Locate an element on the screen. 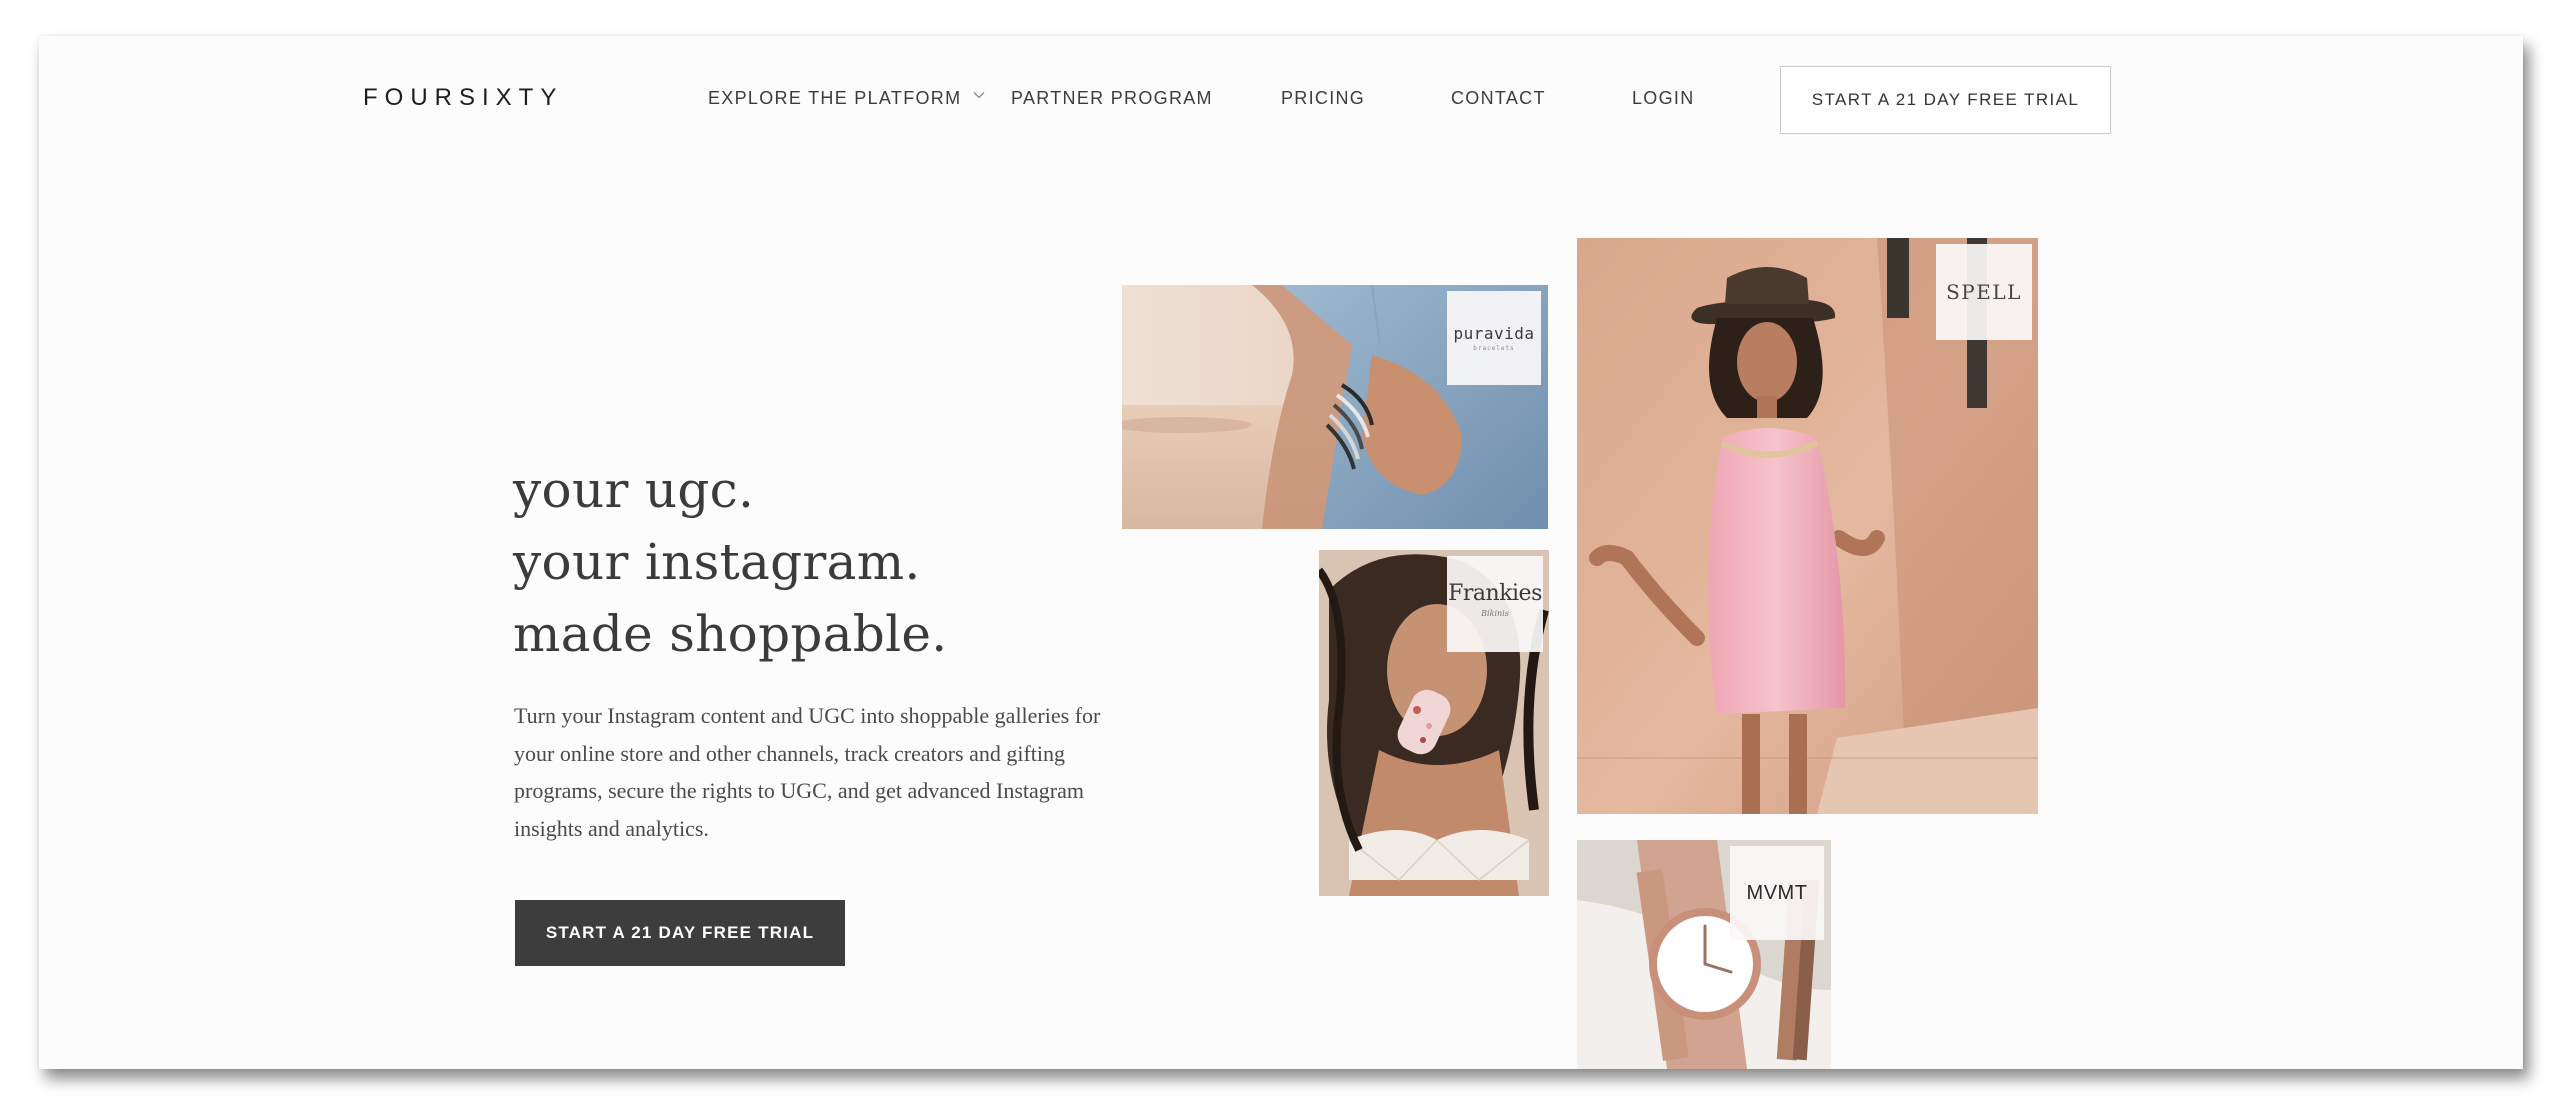  puravida-brand-tag: puravida bracelets is located at coordinates (1494, 338).